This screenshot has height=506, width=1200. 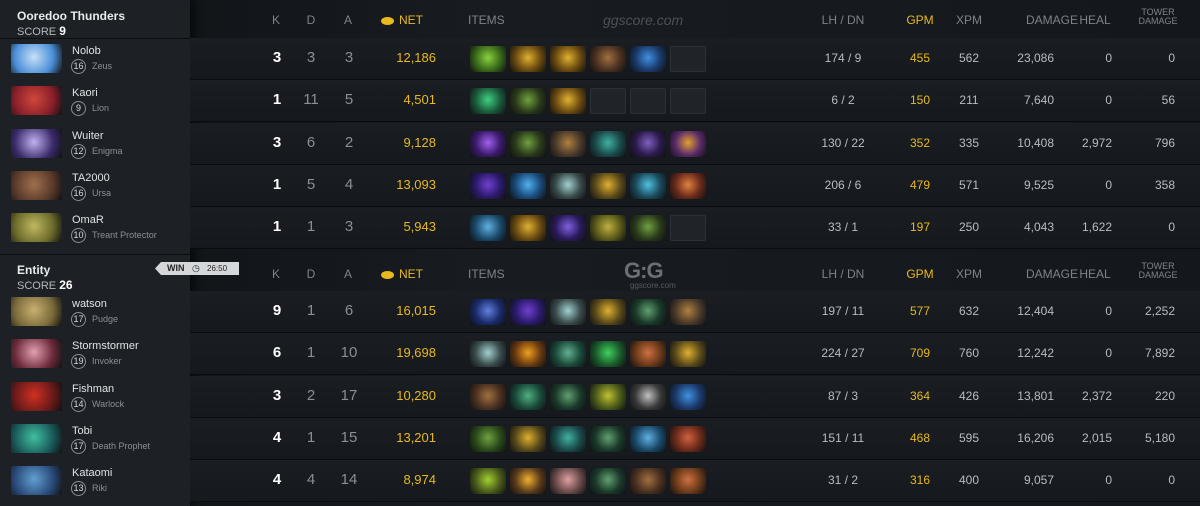 I want to click on header-net-label: NET, so click(x=411, y=20).